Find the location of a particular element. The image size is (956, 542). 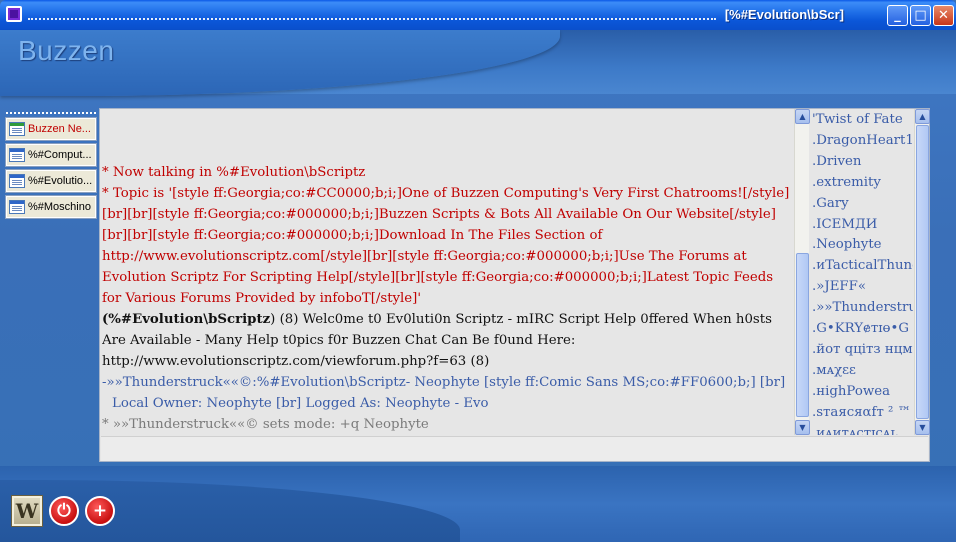

sidebar-dots is located at coordinates (51, 113).